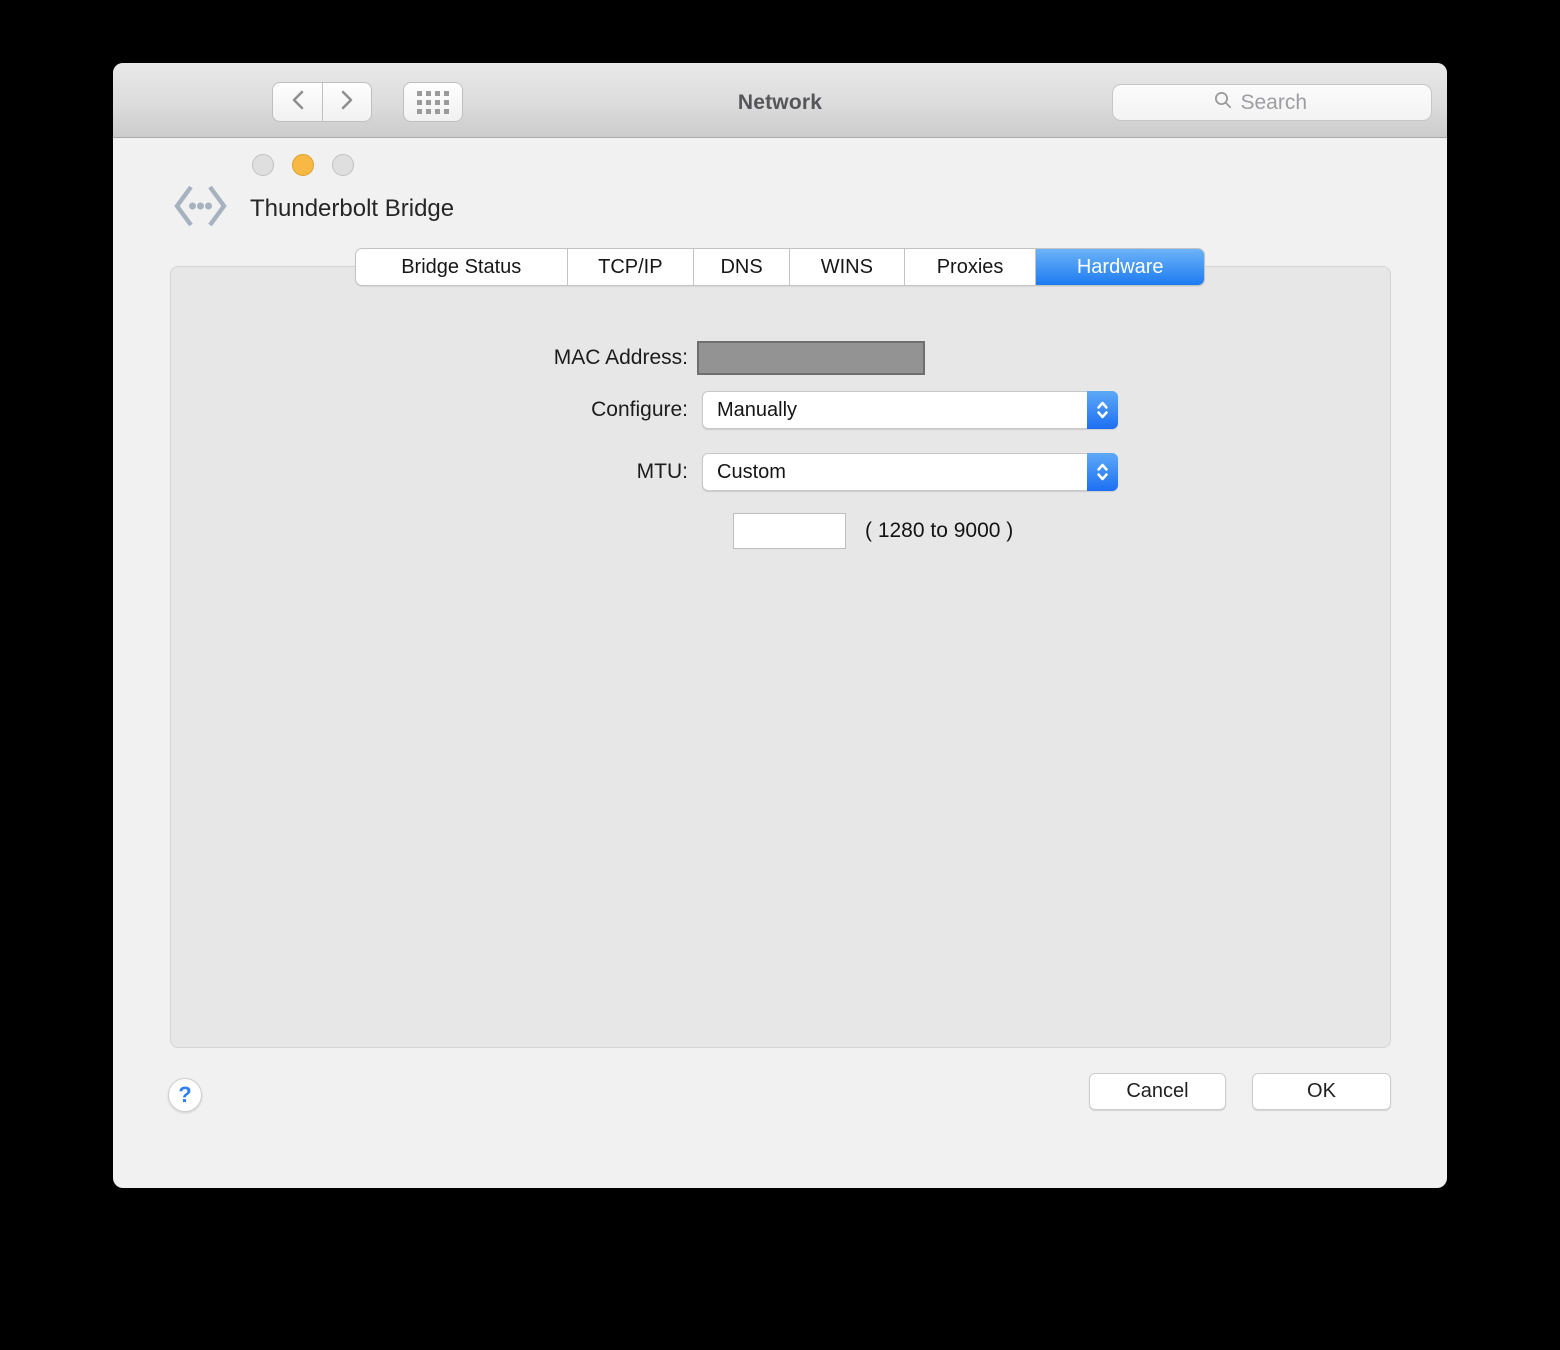 The height and width of the screenshot is (1350, 1560). Describe the element at coordinates (1321, 1091) in the screenshot. I see `ok-button: OK` at that location.